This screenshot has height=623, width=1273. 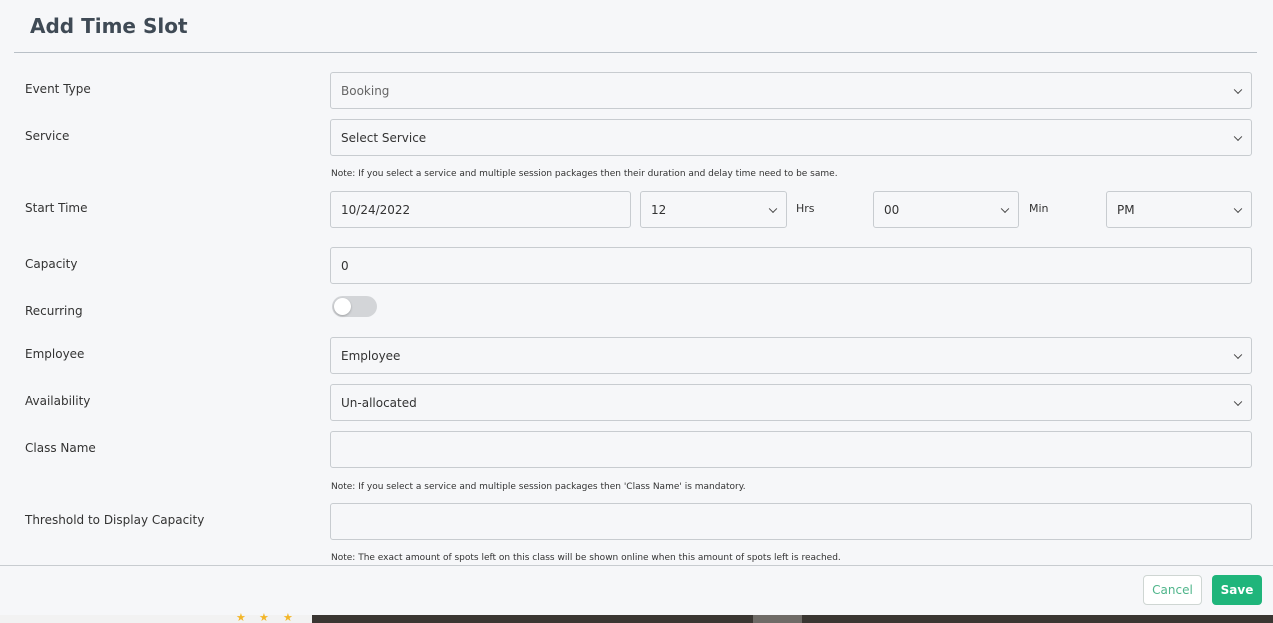 What do you see at coordinates (365, 90) in the screenshot?
I see `event-type-value: Booking` at bounding box center [365, 90].